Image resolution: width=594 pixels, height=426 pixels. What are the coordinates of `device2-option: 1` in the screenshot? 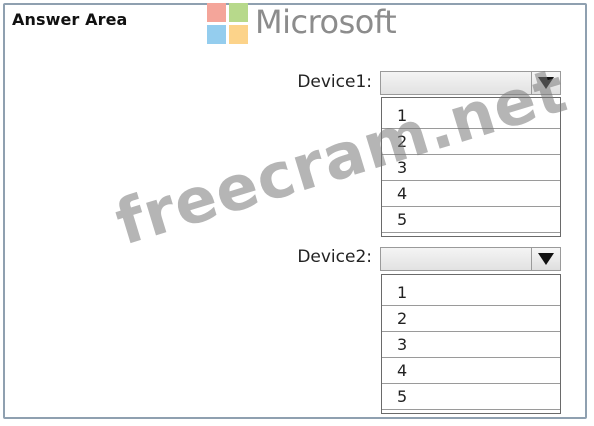 It's located at (471, 293).